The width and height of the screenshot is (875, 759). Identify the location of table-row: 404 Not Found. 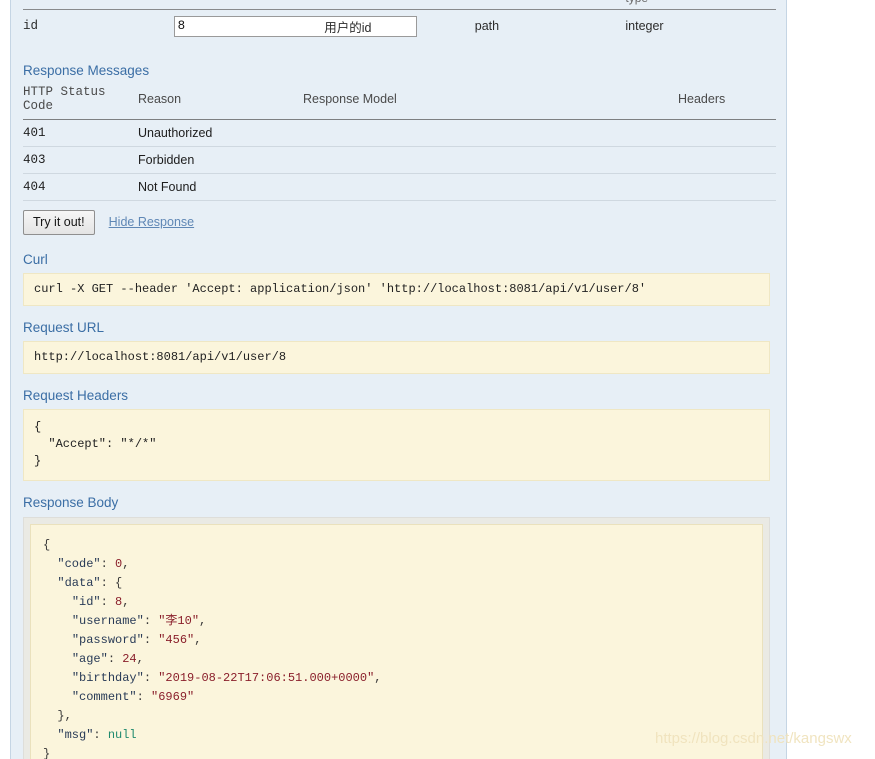
(399, 187).